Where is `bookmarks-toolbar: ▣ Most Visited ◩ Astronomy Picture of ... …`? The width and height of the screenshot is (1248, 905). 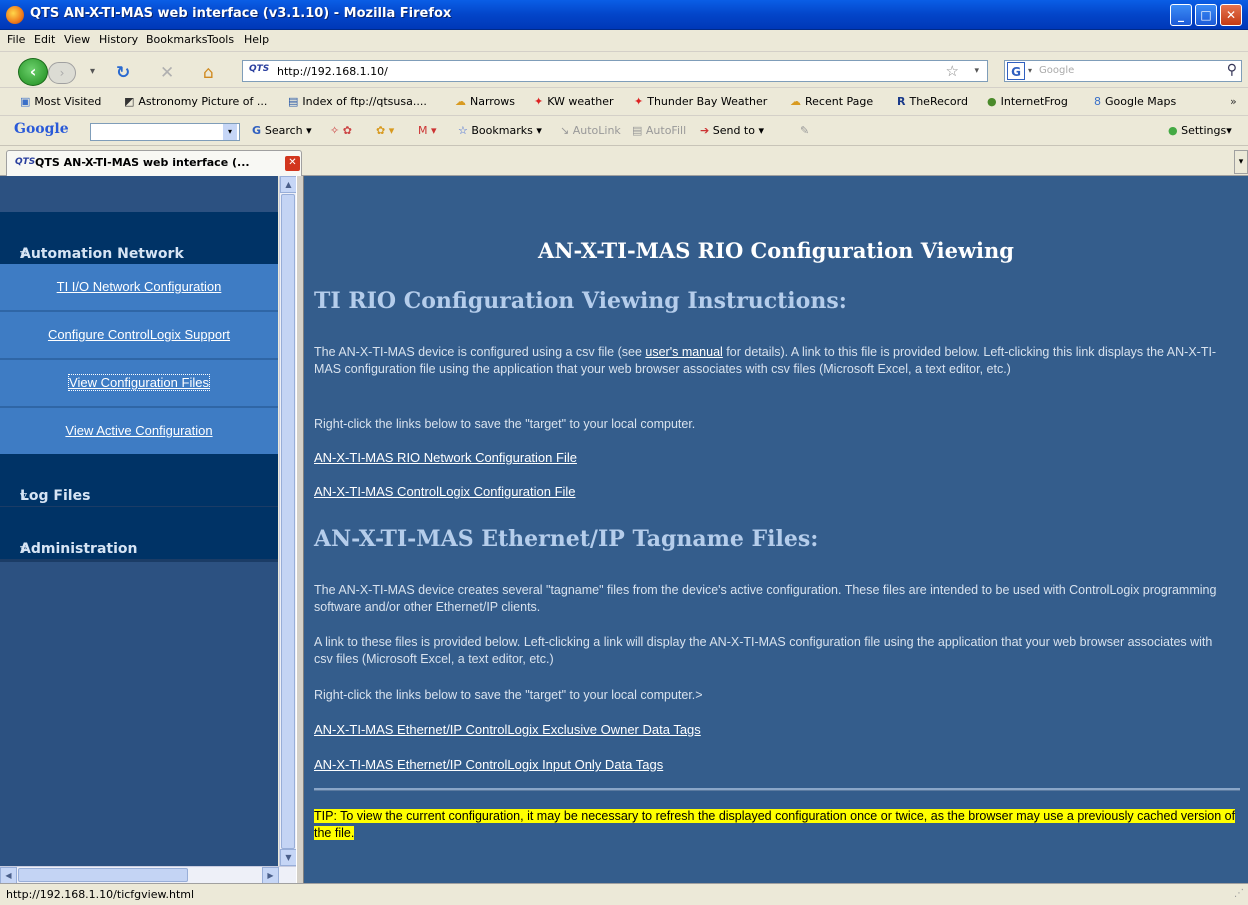 bookmarks-toolbar: ▣ Most Visited ◩ Astronomy Picture of ... … is located at coordinates (624, 102).